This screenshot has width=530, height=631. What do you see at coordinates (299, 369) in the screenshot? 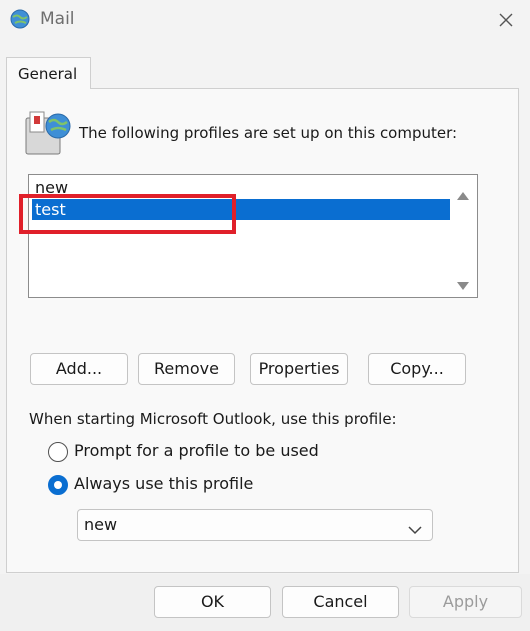
I see `properties-button: Properties` at bounding box center [299, 369].